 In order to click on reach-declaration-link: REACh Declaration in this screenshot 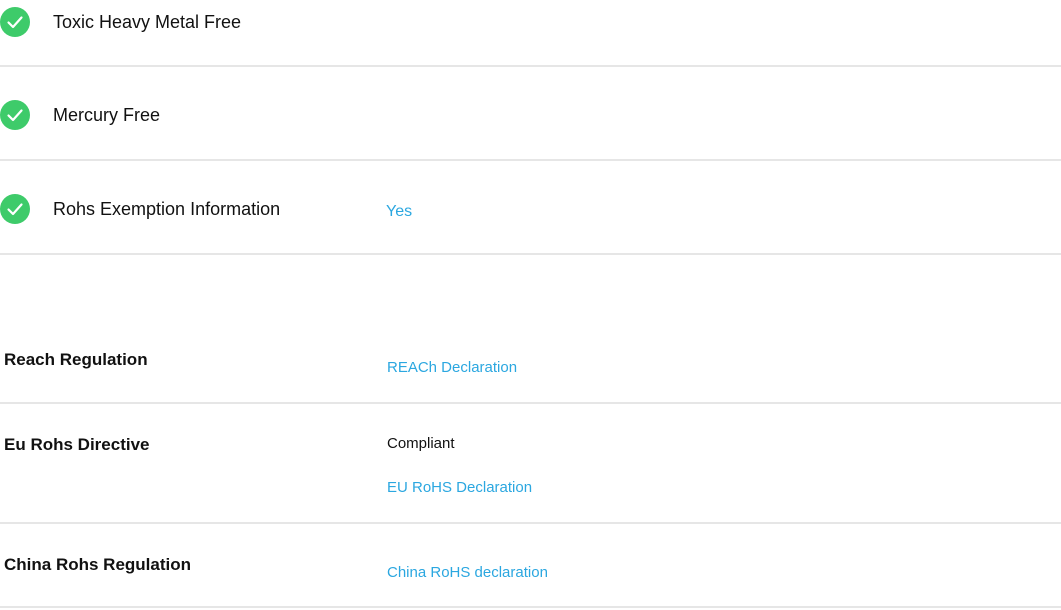, I will do `click(452, 368)`.